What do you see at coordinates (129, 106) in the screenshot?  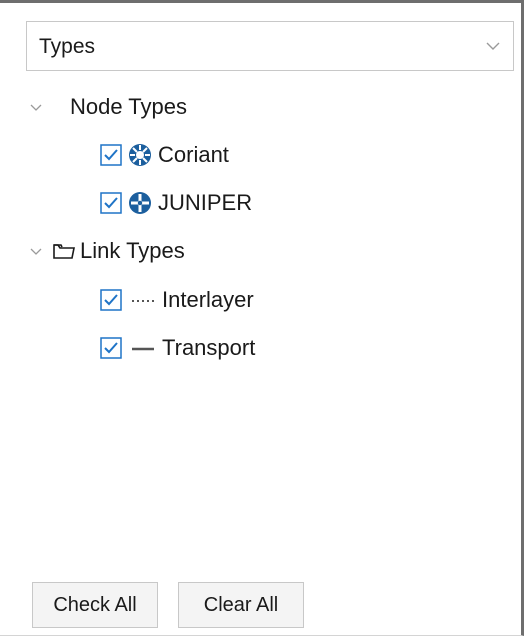 I see `tree-group-label: Node Types` at bounding box center [129, 106].